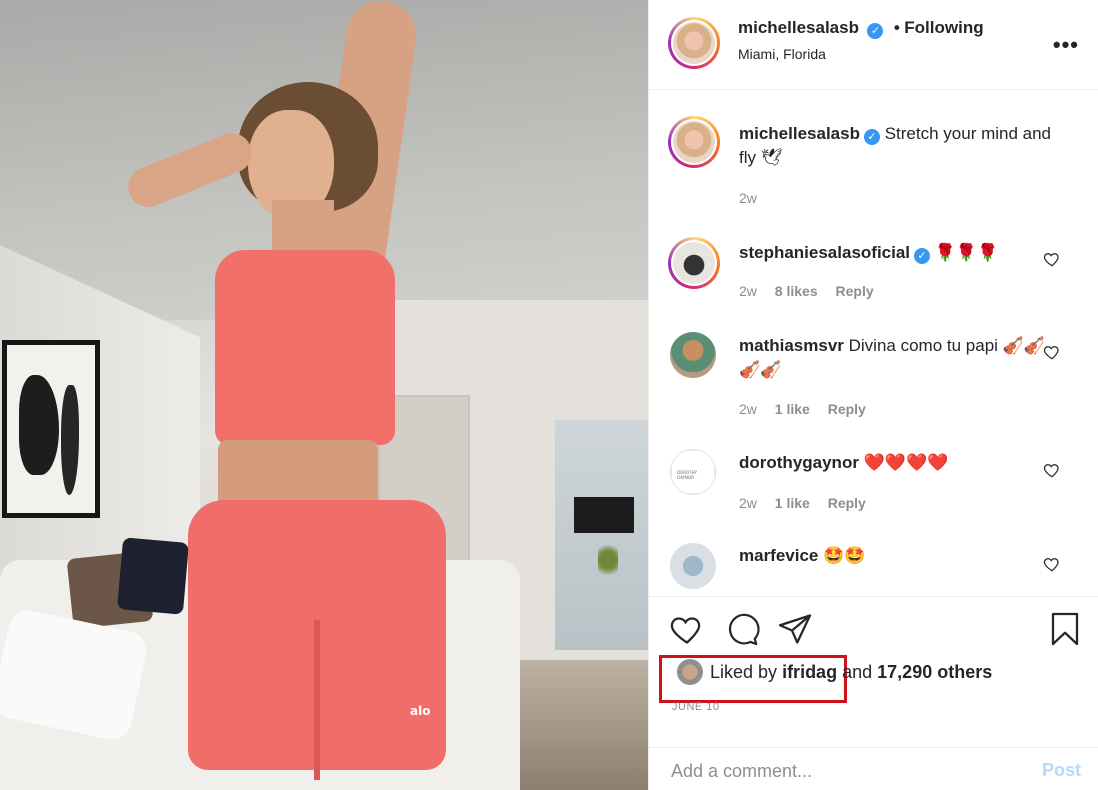  Describe the element at coordinates (608, 560) in the screenshot. I see `plant` at that location.